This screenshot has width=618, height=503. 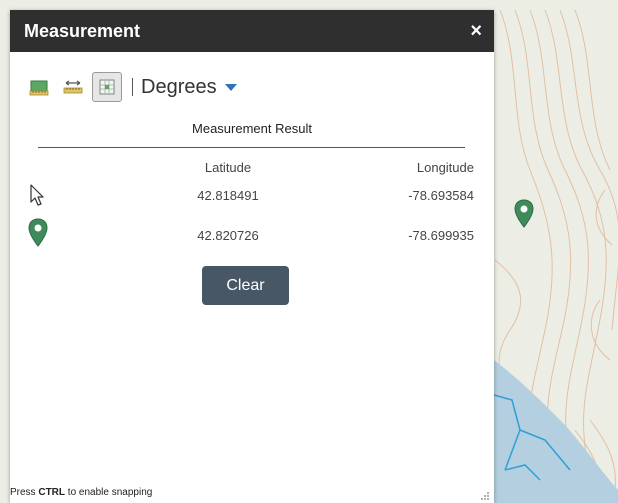 What do you see at coordinates (252, 31) in the screenshot?
I see `panel-header: Measurement ×` at bounding box center [252, 31].